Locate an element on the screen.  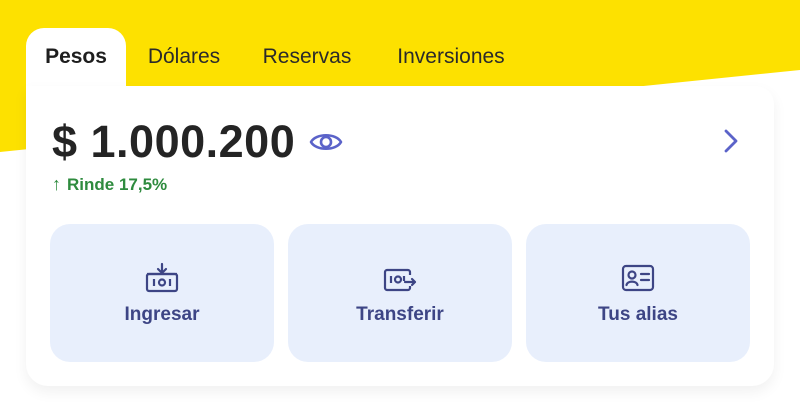
deposit-button: Ingresar is located at coordinates (162, 293).